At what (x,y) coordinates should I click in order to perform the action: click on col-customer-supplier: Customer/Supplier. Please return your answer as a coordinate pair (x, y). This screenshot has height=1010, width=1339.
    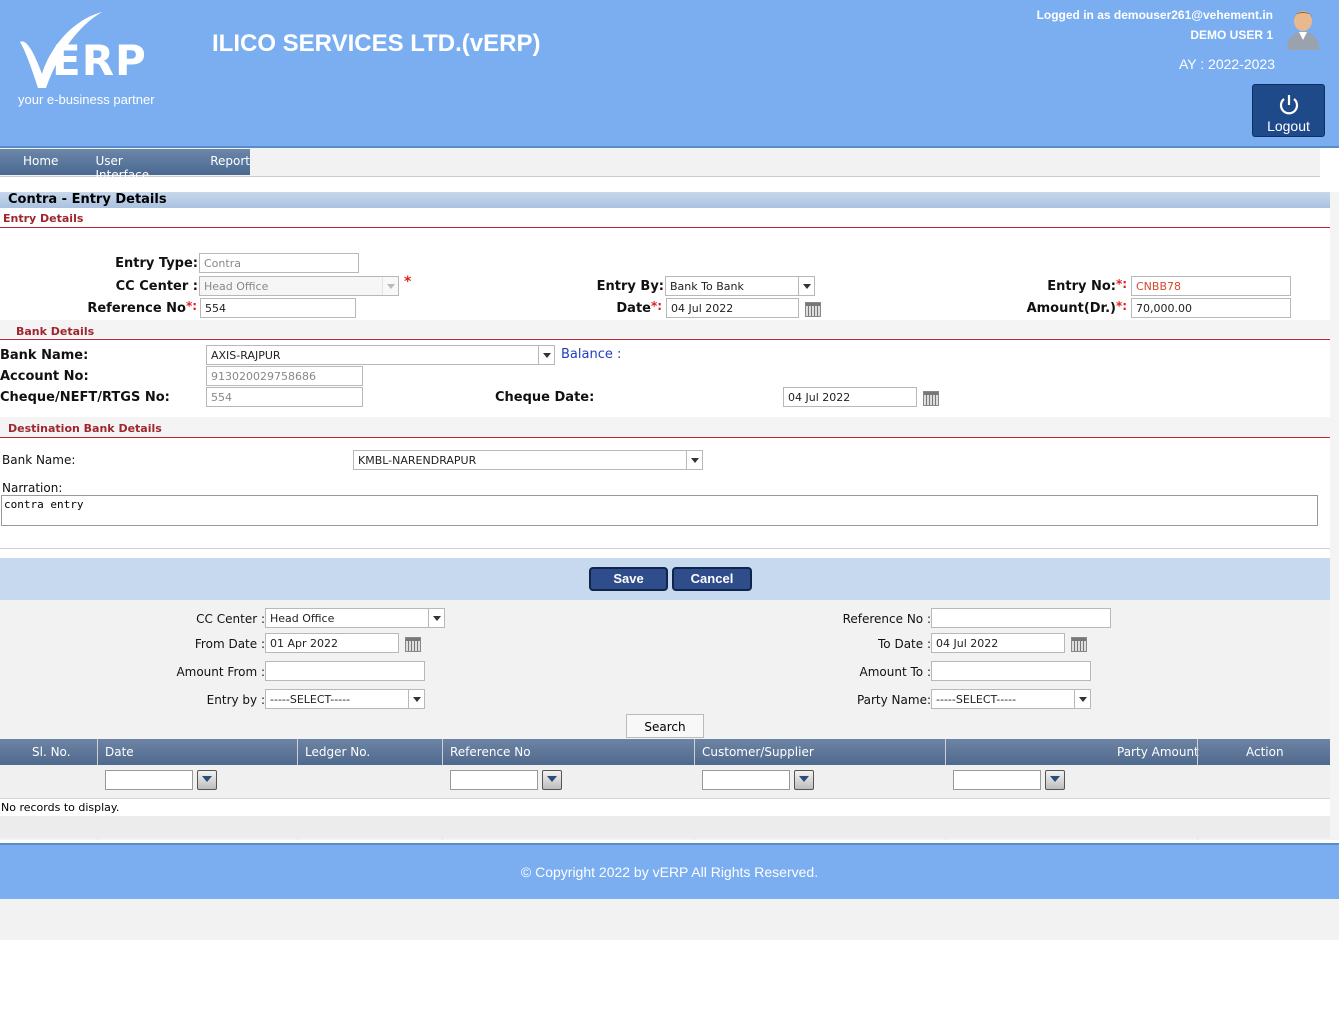
    Looking at the image, I should click on (758, 752).